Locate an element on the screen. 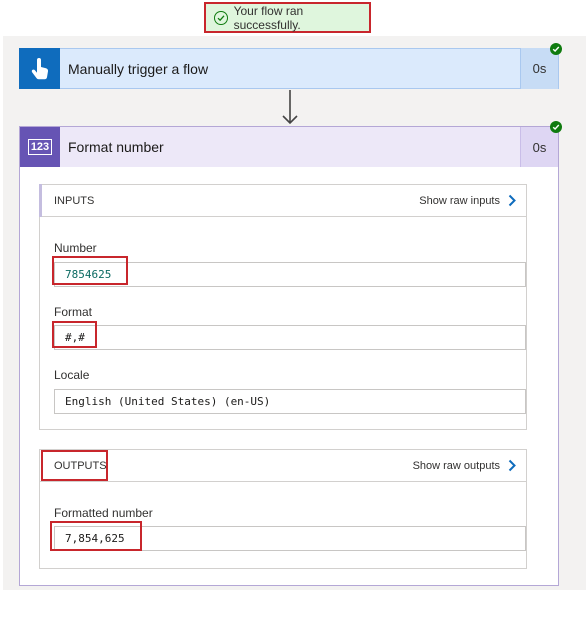 This screenshot has height=623, width=586. action-duration: 0s is located at coordinates (539, 147).